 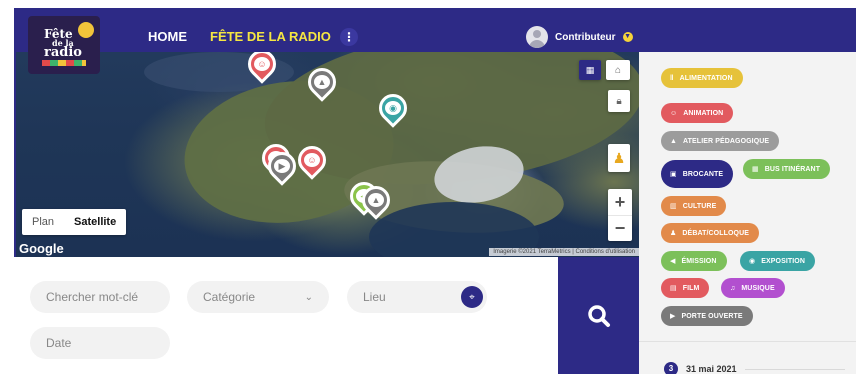 I want to click on tag-alimentation: ‖ ALIMENTATION, so click(x=702, y=78).